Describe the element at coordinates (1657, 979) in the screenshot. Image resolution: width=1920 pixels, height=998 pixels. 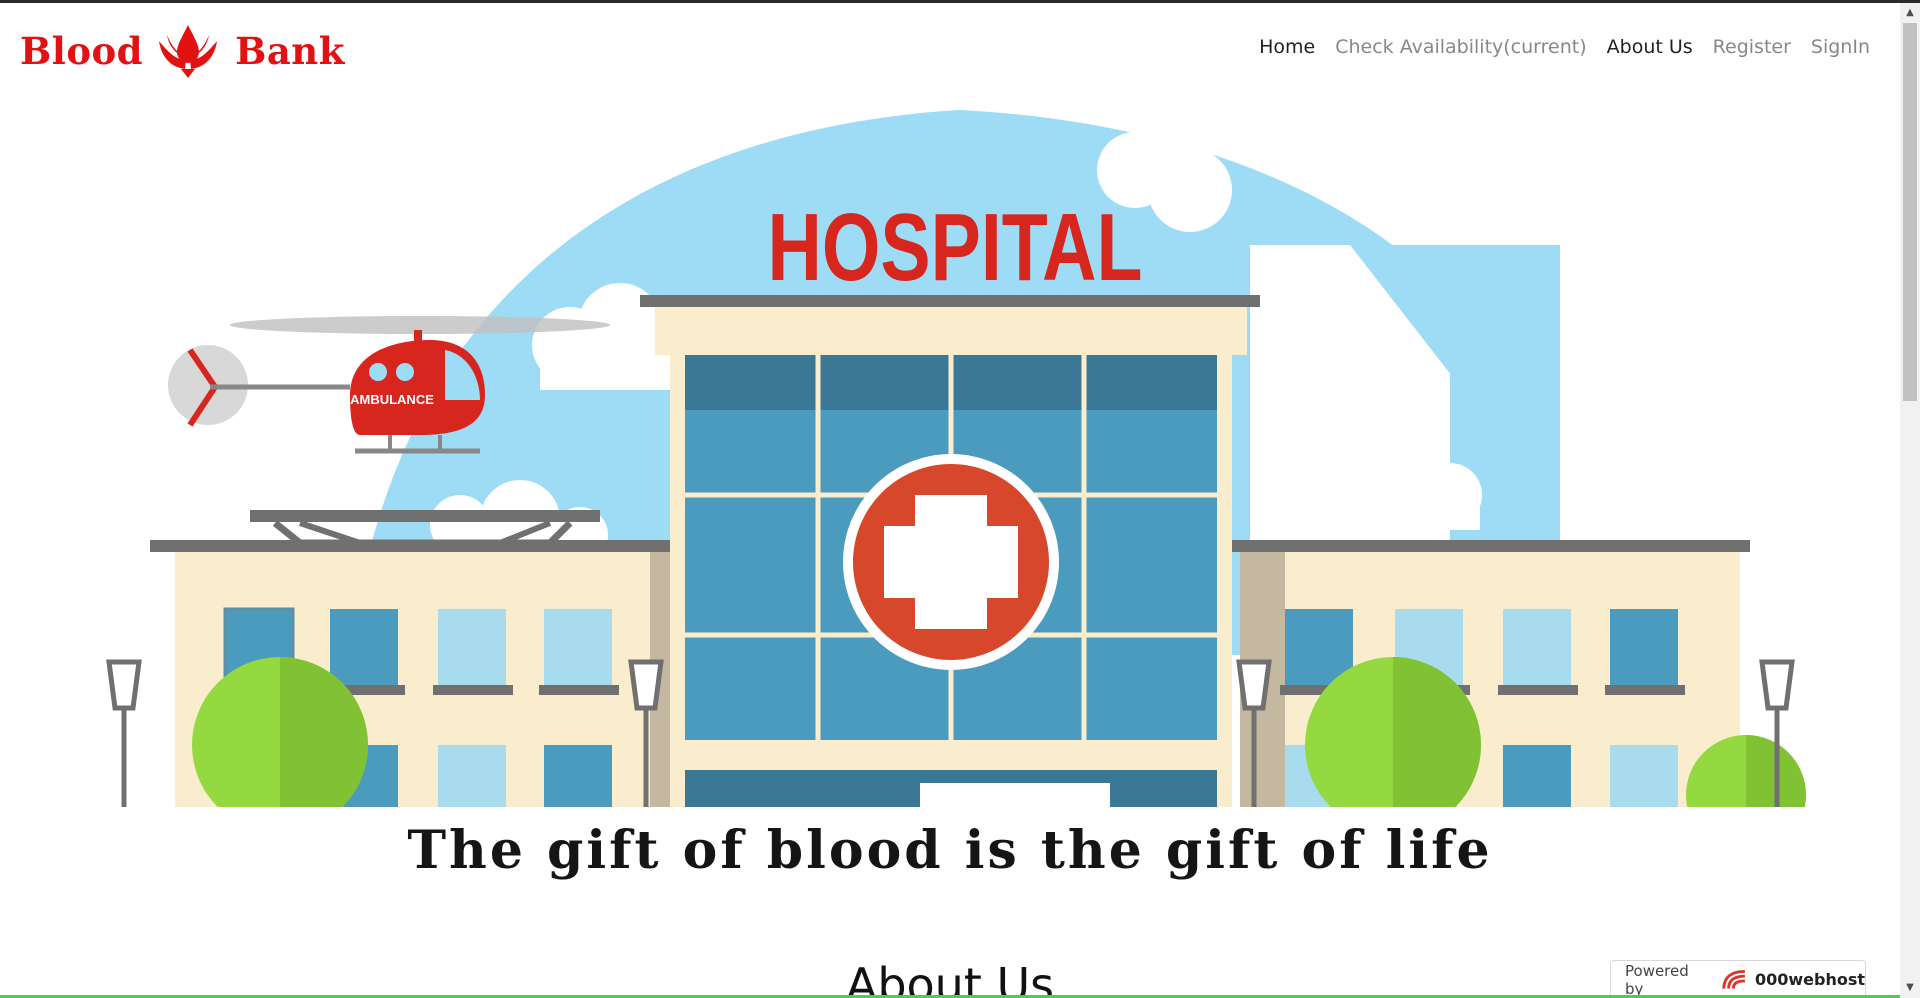
I see `powered-by-label: Powered by` at that location.